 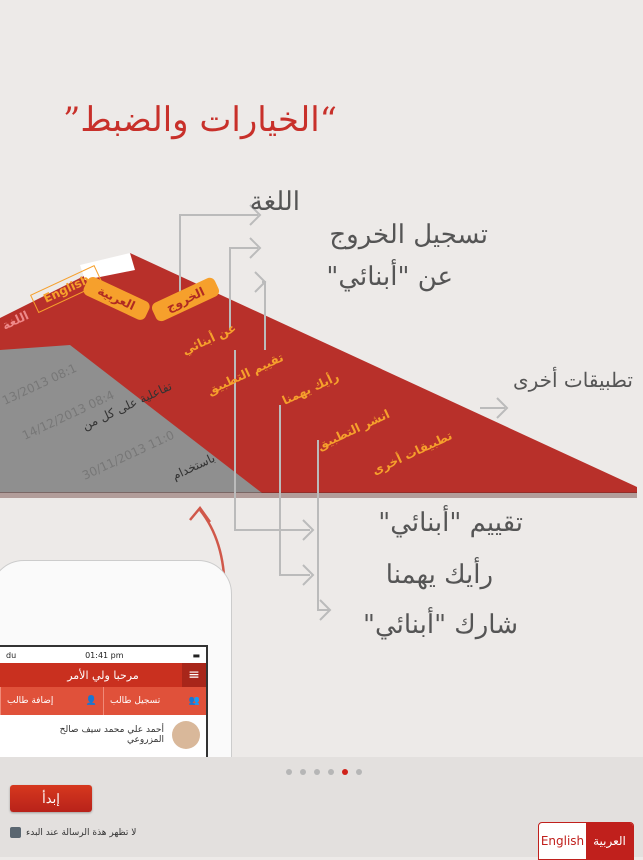 I want to click on time: 01:41 pm, so click(x=104, y=655).